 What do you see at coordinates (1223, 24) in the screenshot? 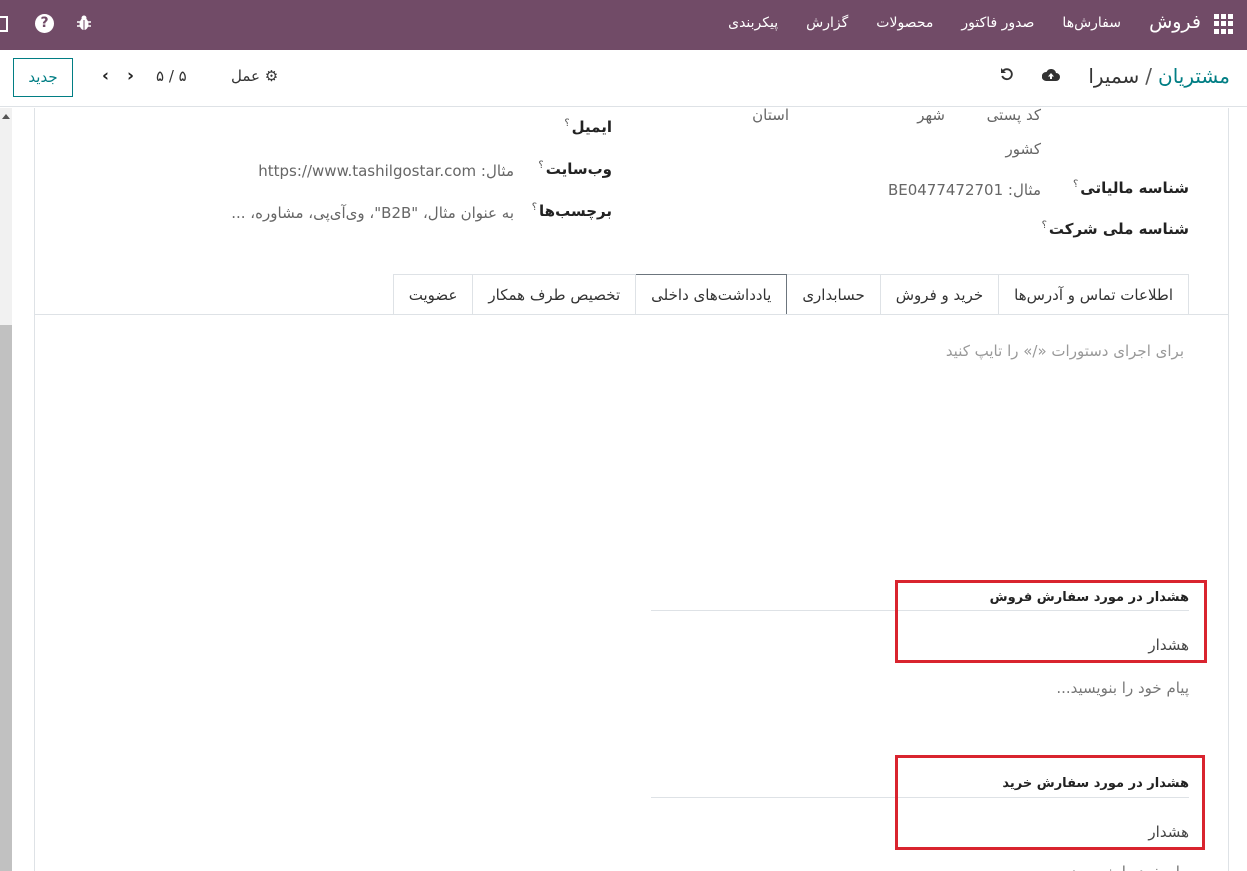
I see `app-menu-icon` at bounding box center [1223, 24].